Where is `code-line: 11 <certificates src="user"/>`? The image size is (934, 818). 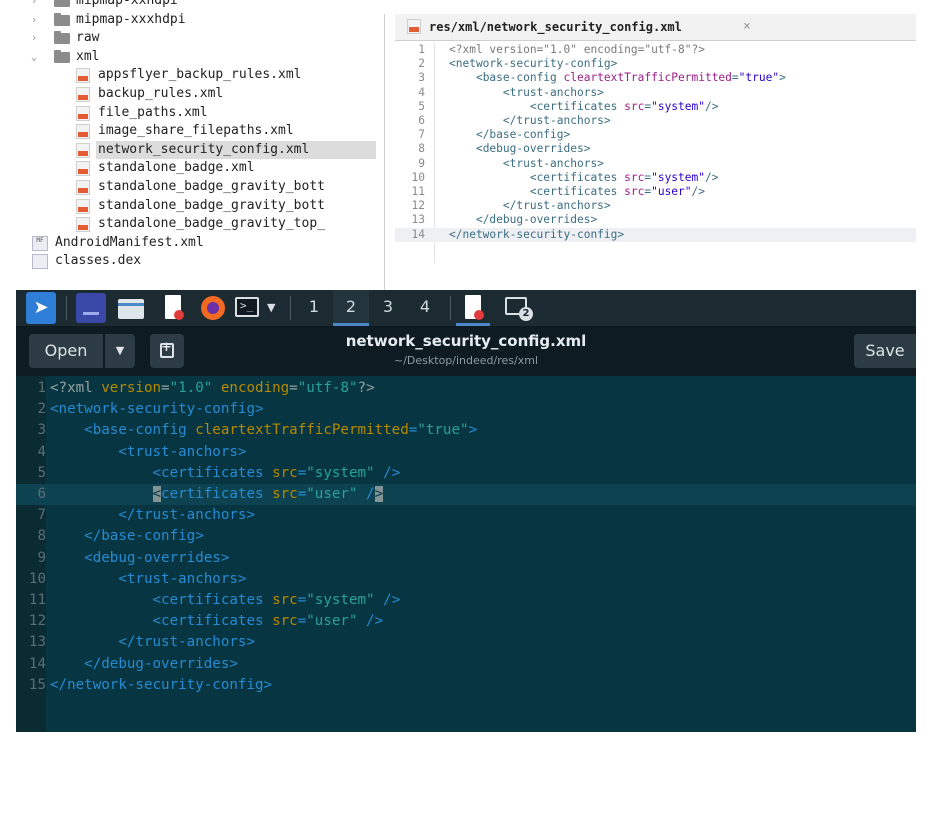
code-line: 11 <certificates src="user"/> is located at coordinates (655, 192).